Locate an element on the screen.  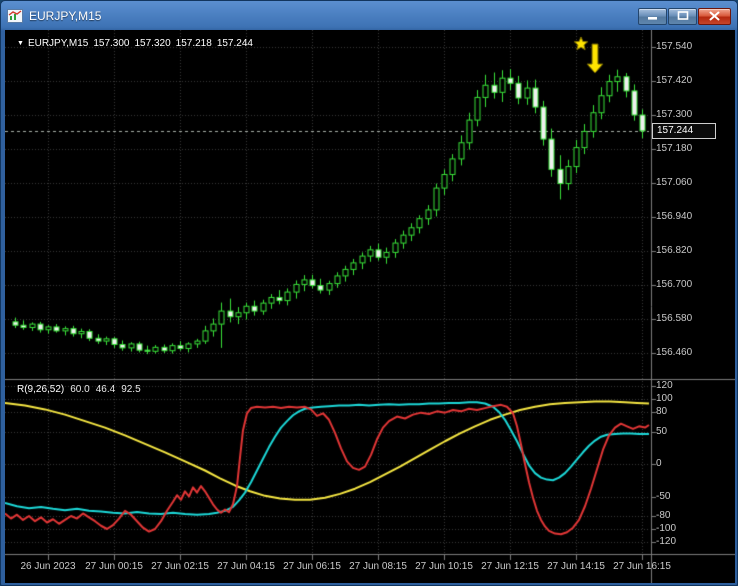
maximize-icon is located at coordinates (683, 16).